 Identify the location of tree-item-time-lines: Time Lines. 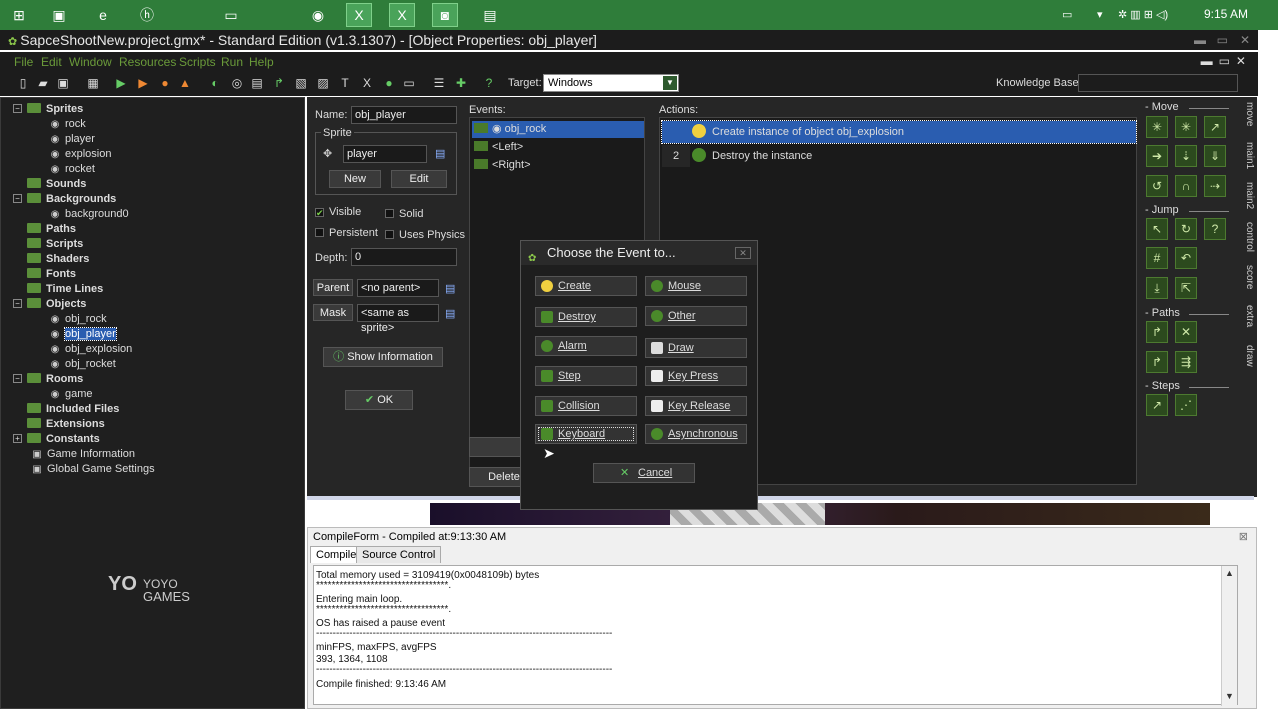
(65, 289).